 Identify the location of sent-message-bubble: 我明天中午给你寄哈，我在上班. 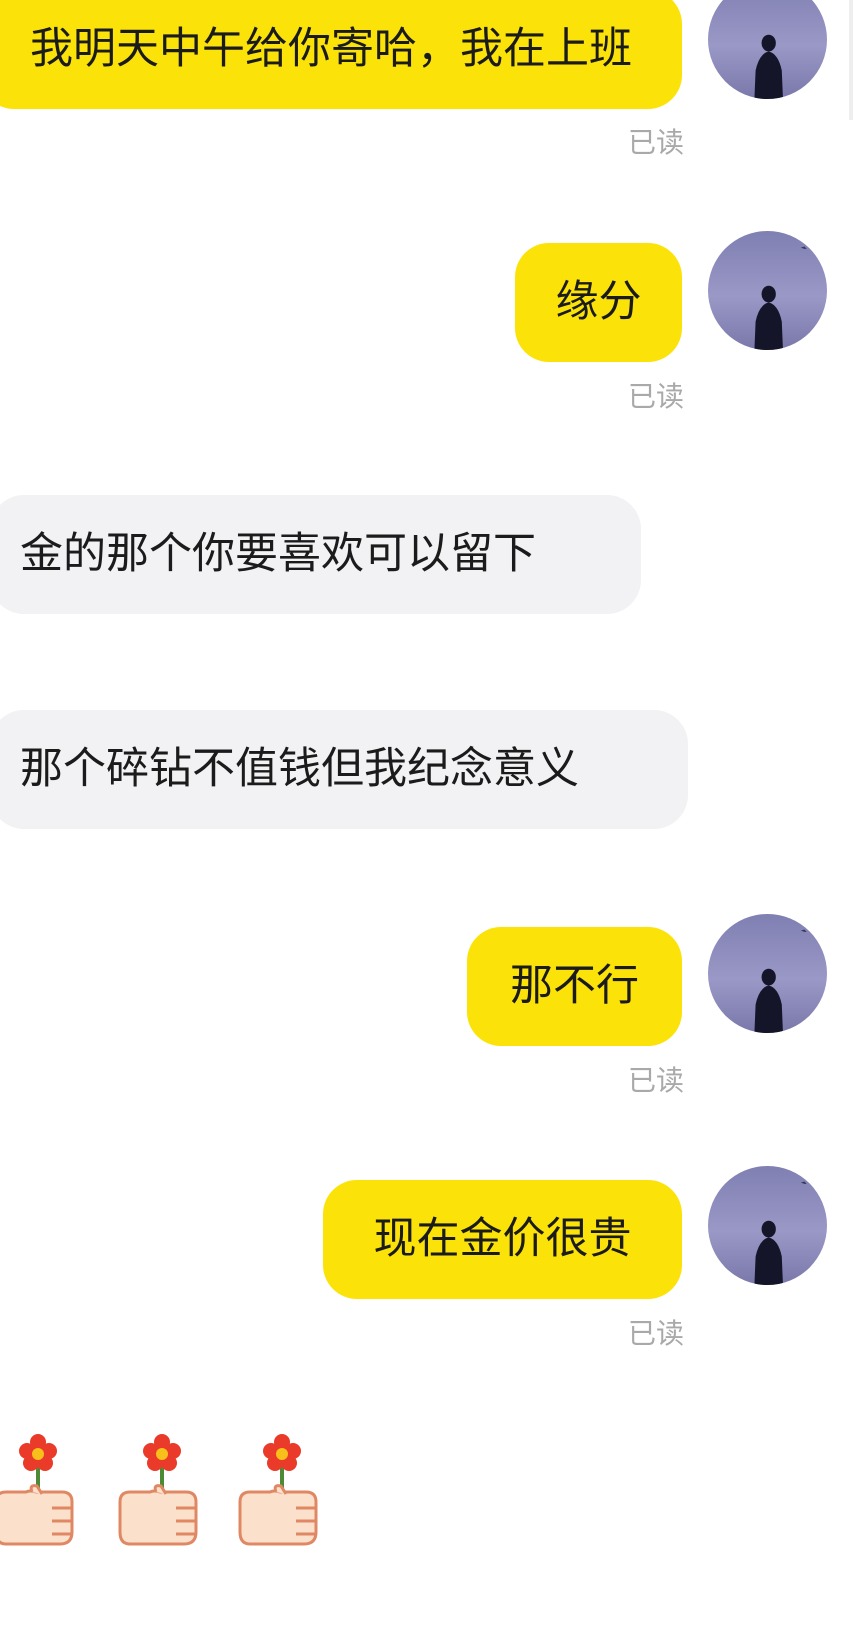
(341, 54).